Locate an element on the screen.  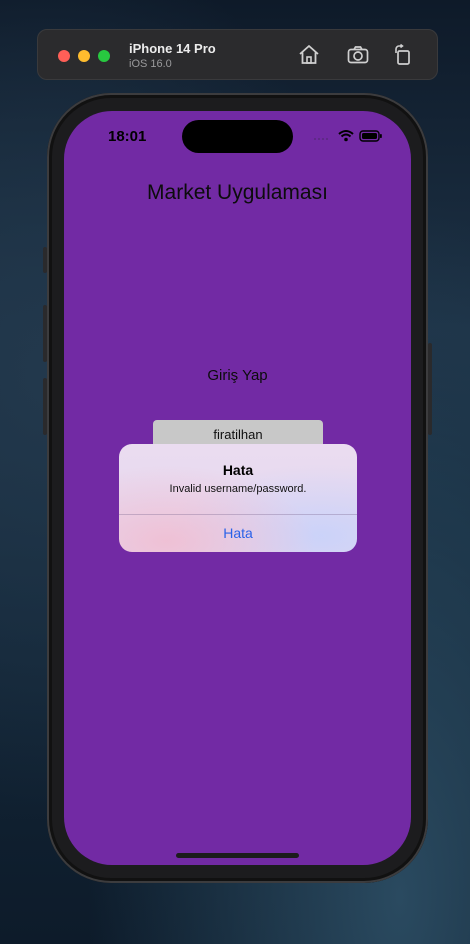
alert-title: Hata is located at coordinates (238, 470).